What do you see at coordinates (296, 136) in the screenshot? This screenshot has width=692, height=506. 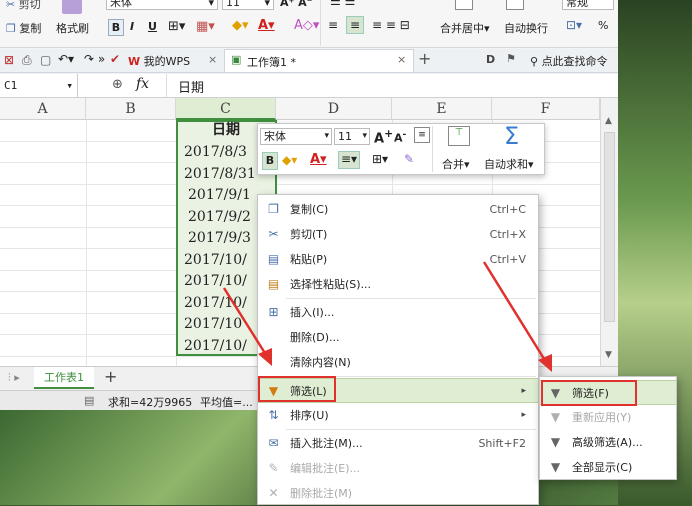 I see `mini-font-select: 宋体 ▾` at bounding box center [296, 136].